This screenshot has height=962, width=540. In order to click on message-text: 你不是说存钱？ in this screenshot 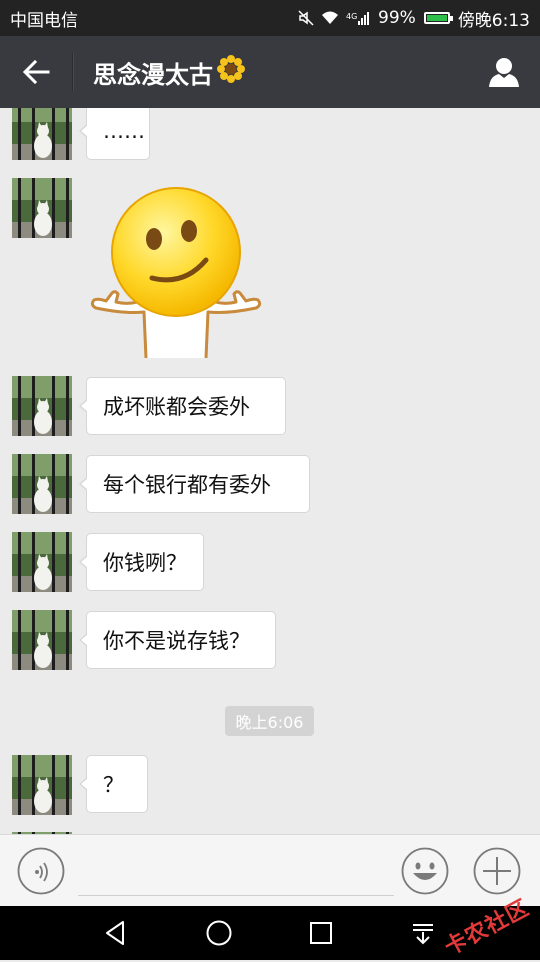, I will do `click(176, 641)`.